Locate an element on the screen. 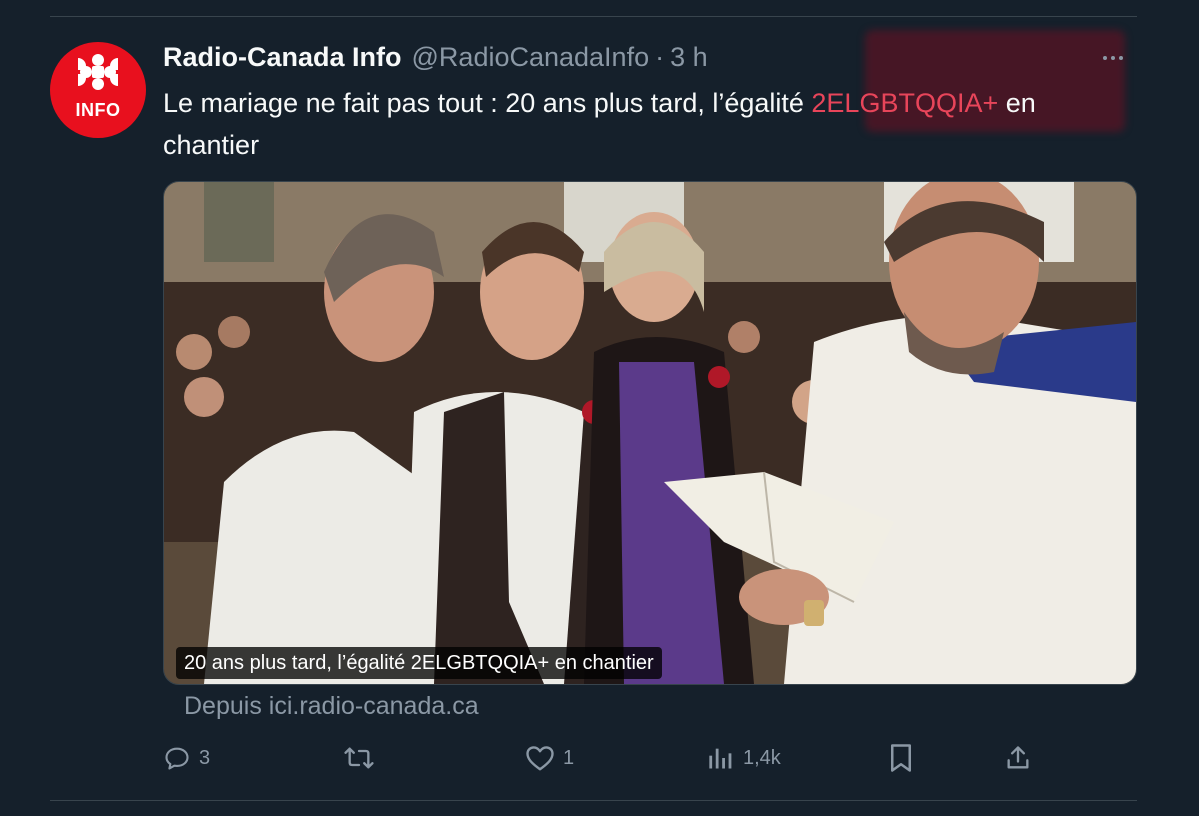 The height and width of the screenshot is (816, 1199). radio-canada-logo-icon is located at coordinates (98, 72).